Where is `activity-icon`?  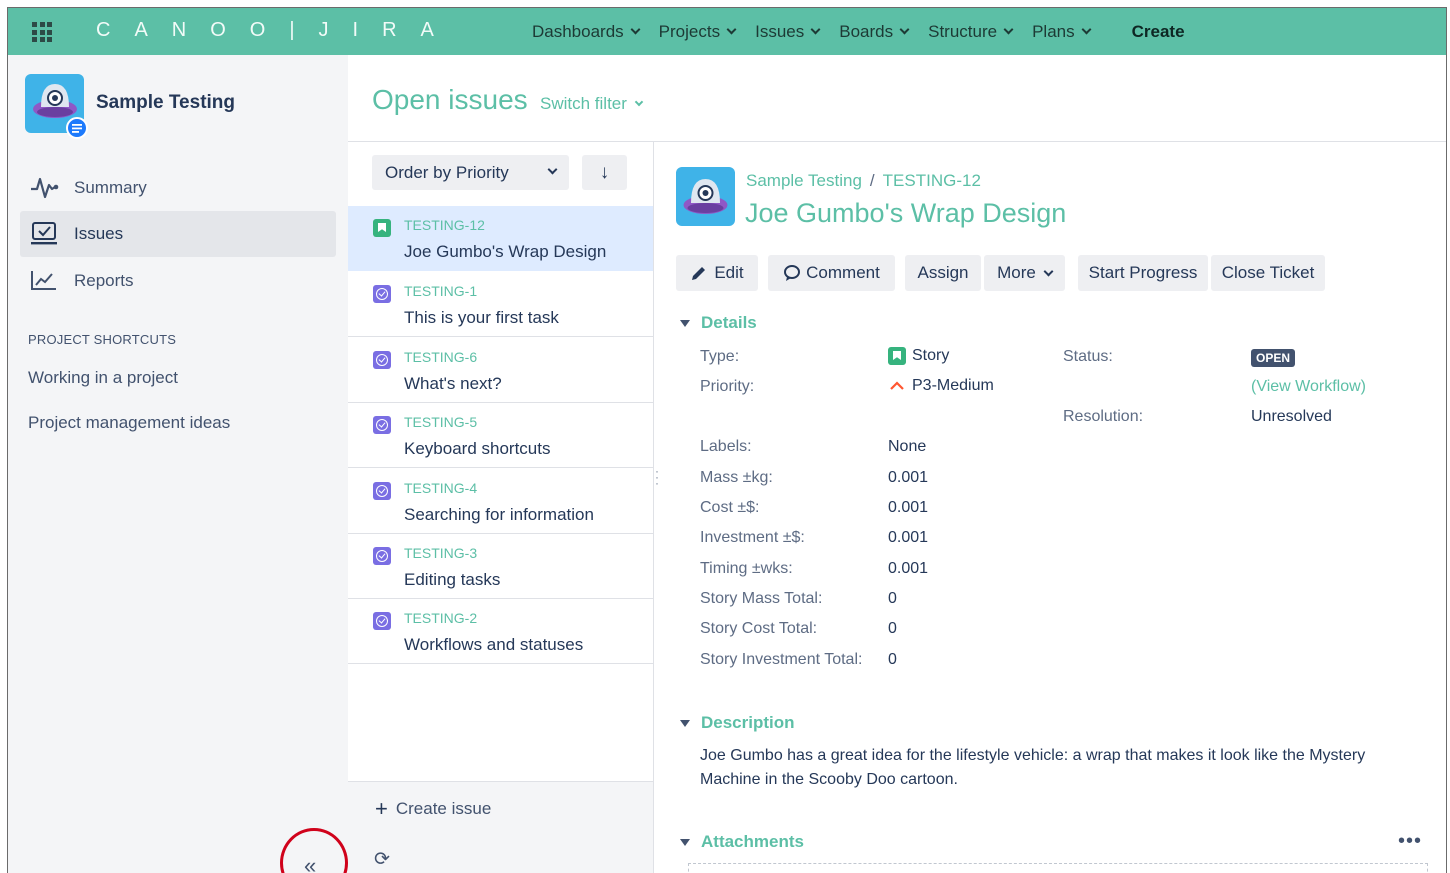
activity-icon is located at coordinates (45, 188).